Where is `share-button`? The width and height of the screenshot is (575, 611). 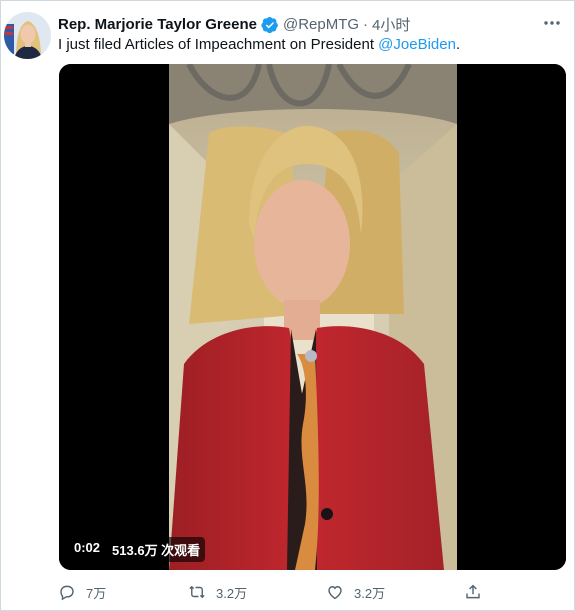 share-button is located at coordinates (473, 592).